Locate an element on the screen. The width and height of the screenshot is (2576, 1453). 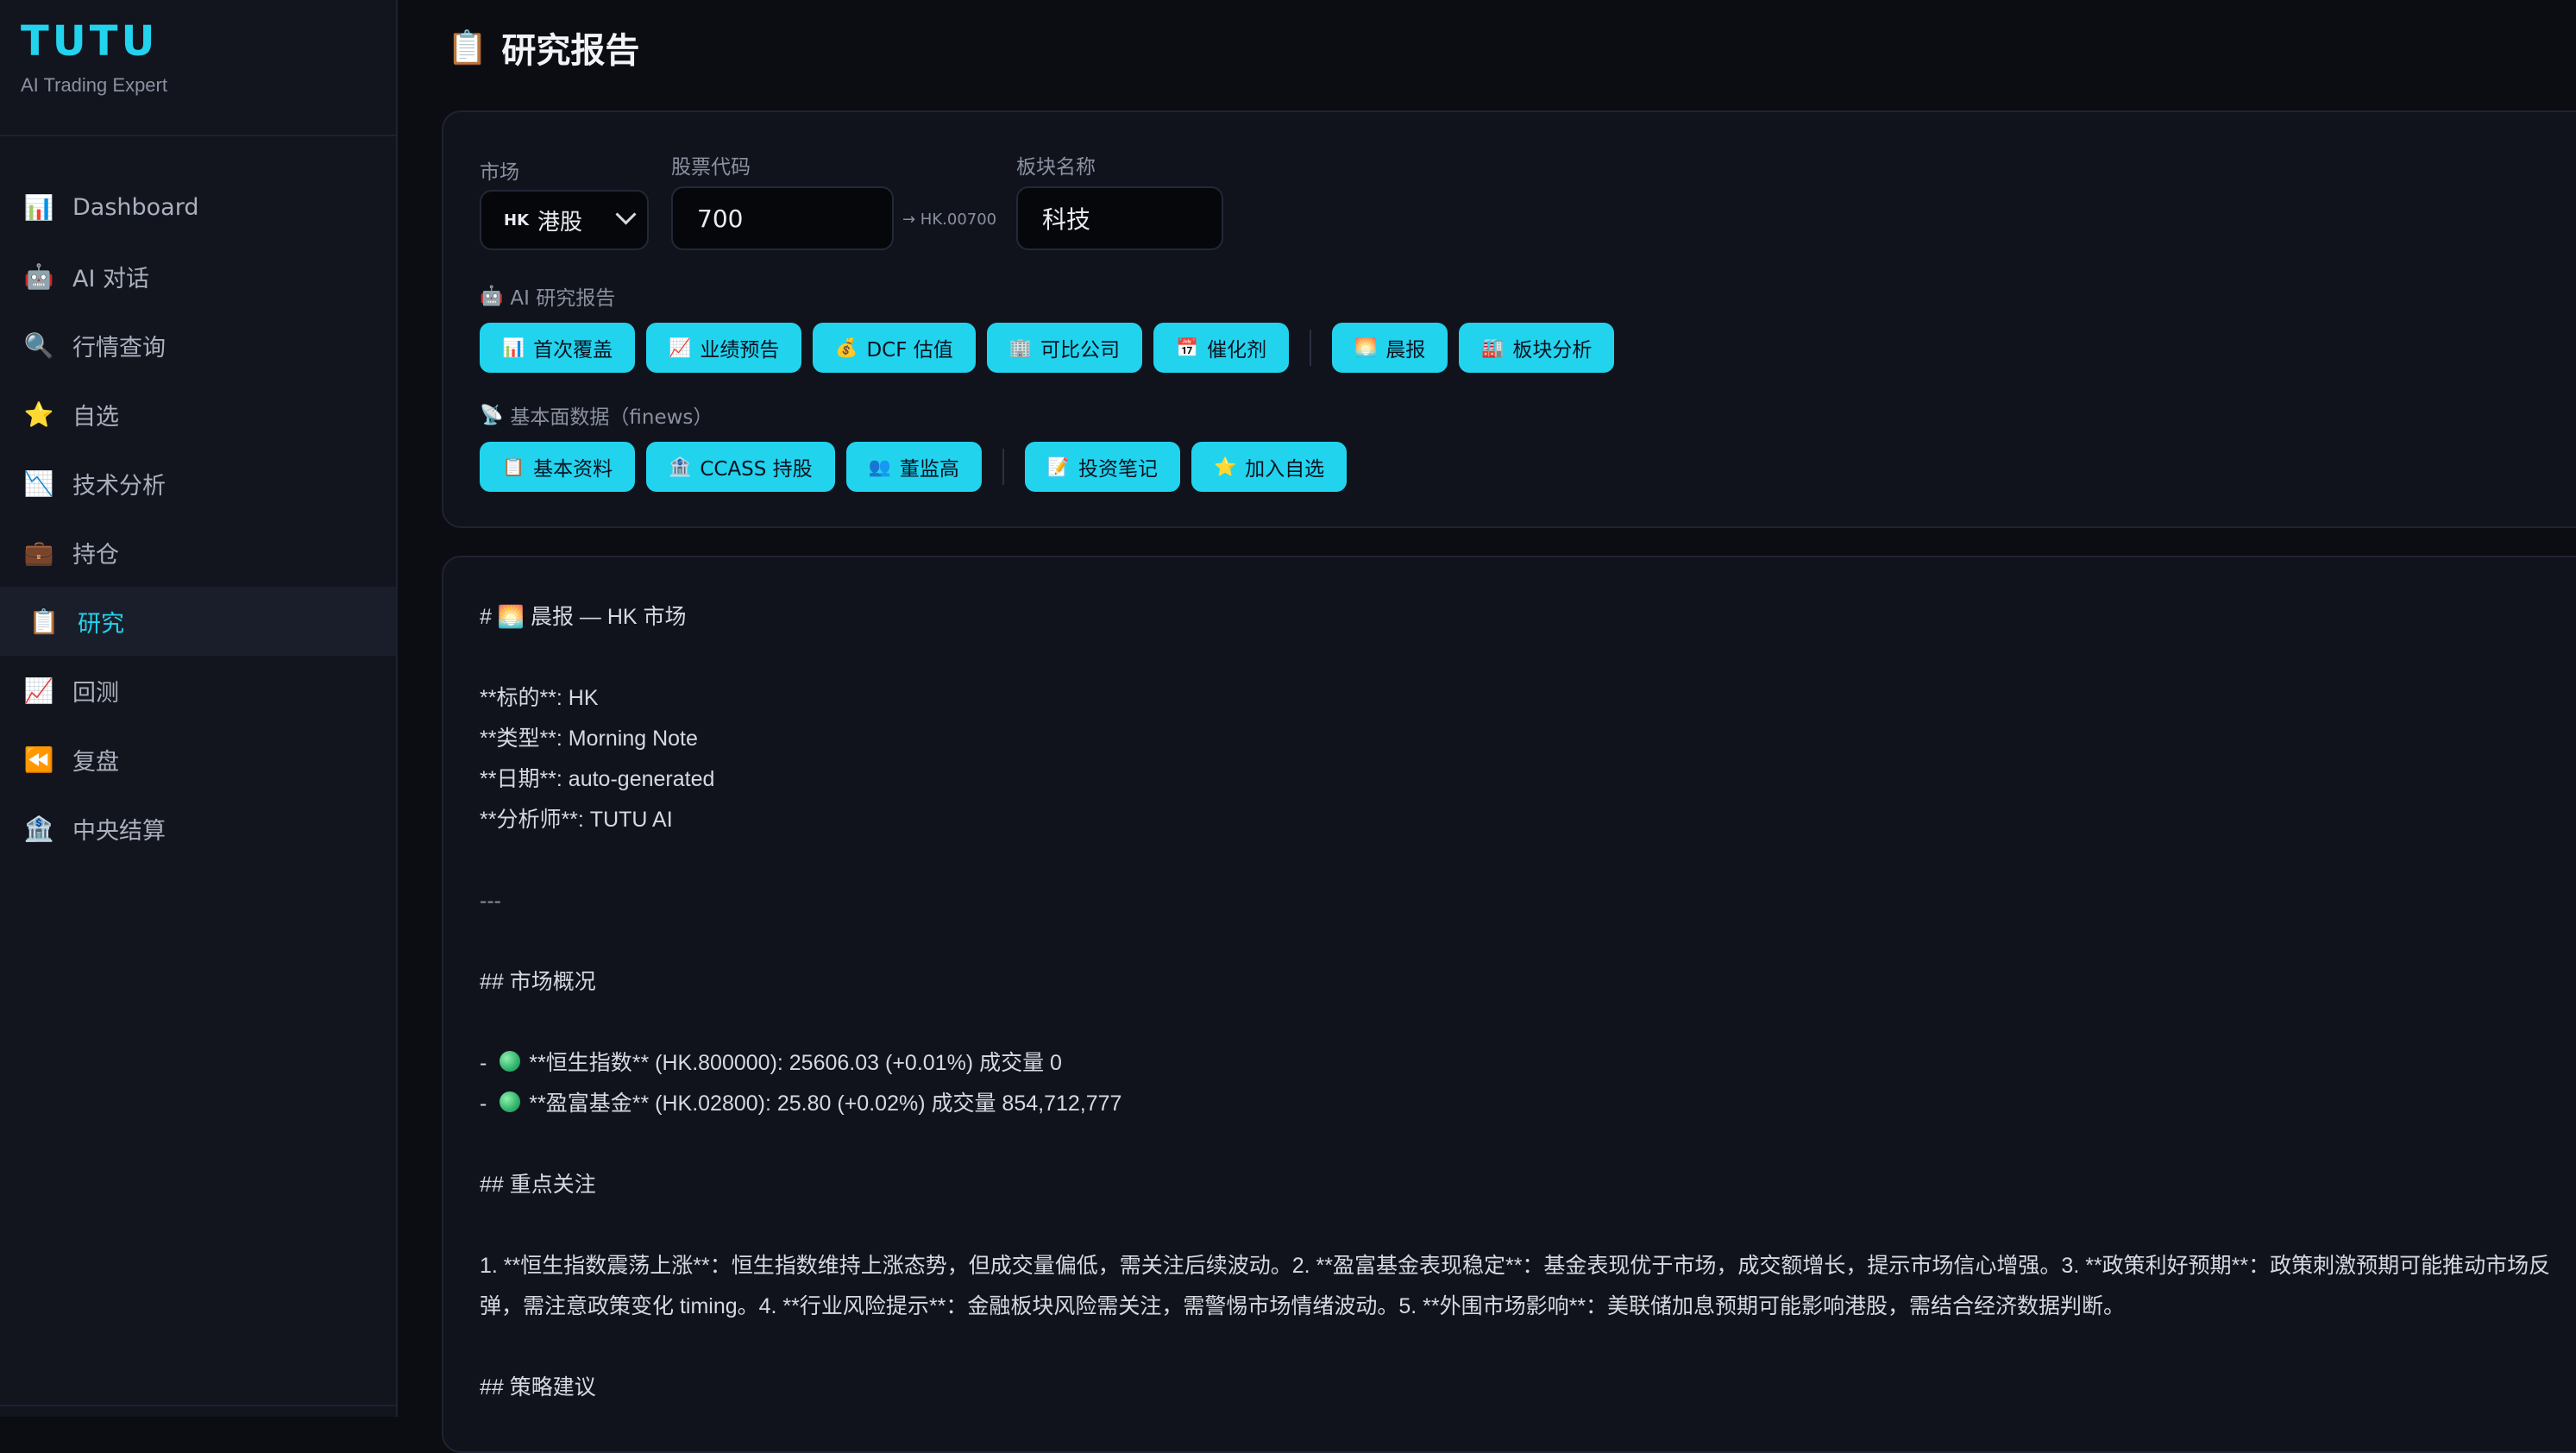
bar-chart-icon: 📊 is located at coordinates (38, 207).